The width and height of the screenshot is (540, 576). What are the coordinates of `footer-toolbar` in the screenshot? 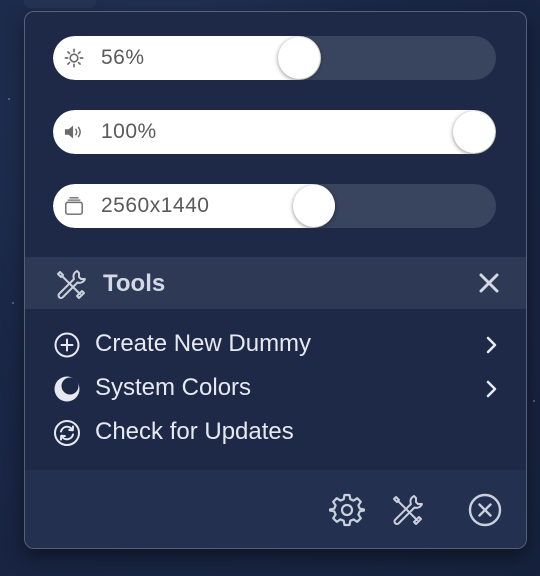 It's located at (275, 509).